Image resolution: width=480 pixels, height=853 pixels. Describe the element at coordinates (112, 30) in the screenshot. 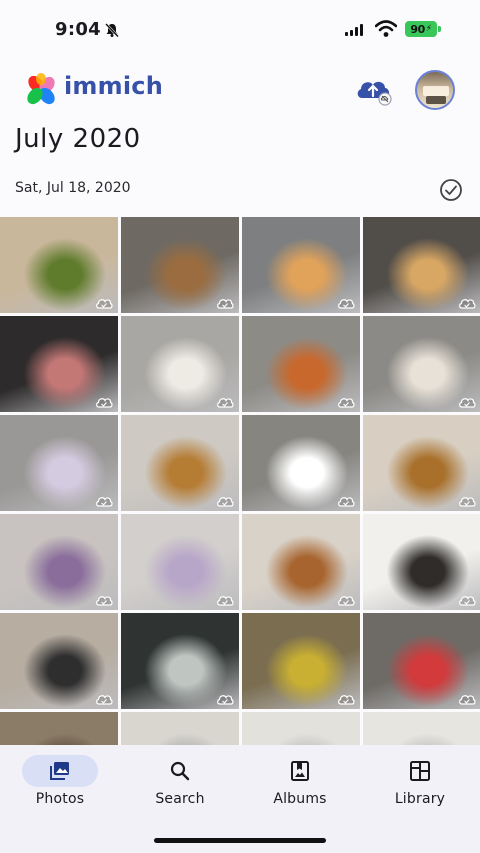

I see `bell-off-icon` at that location.